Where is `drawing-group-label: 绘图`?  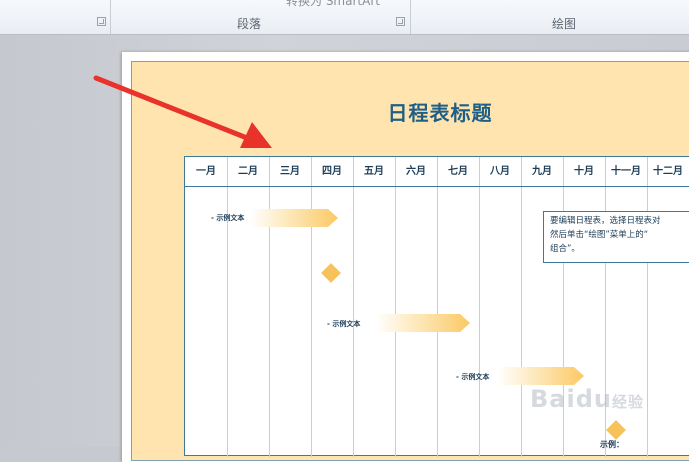
drawing-group-label: 绘图 is located at coordinates (564, 24).